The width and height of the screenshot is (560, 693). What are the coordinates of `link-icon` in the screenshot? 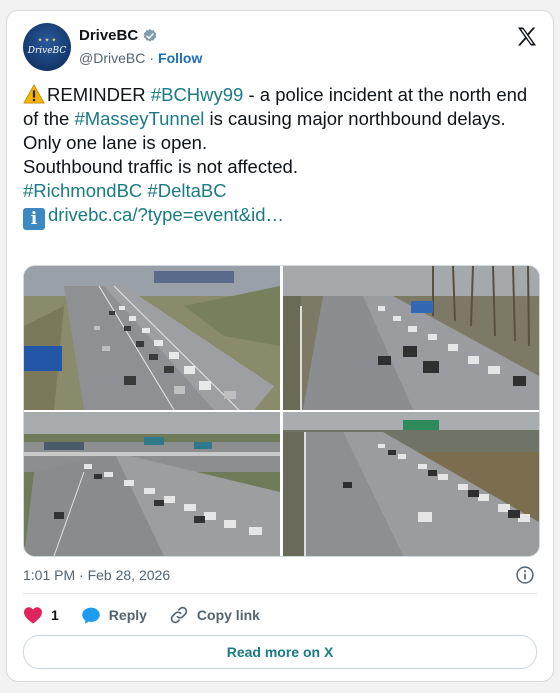 It's located at (179, 615).